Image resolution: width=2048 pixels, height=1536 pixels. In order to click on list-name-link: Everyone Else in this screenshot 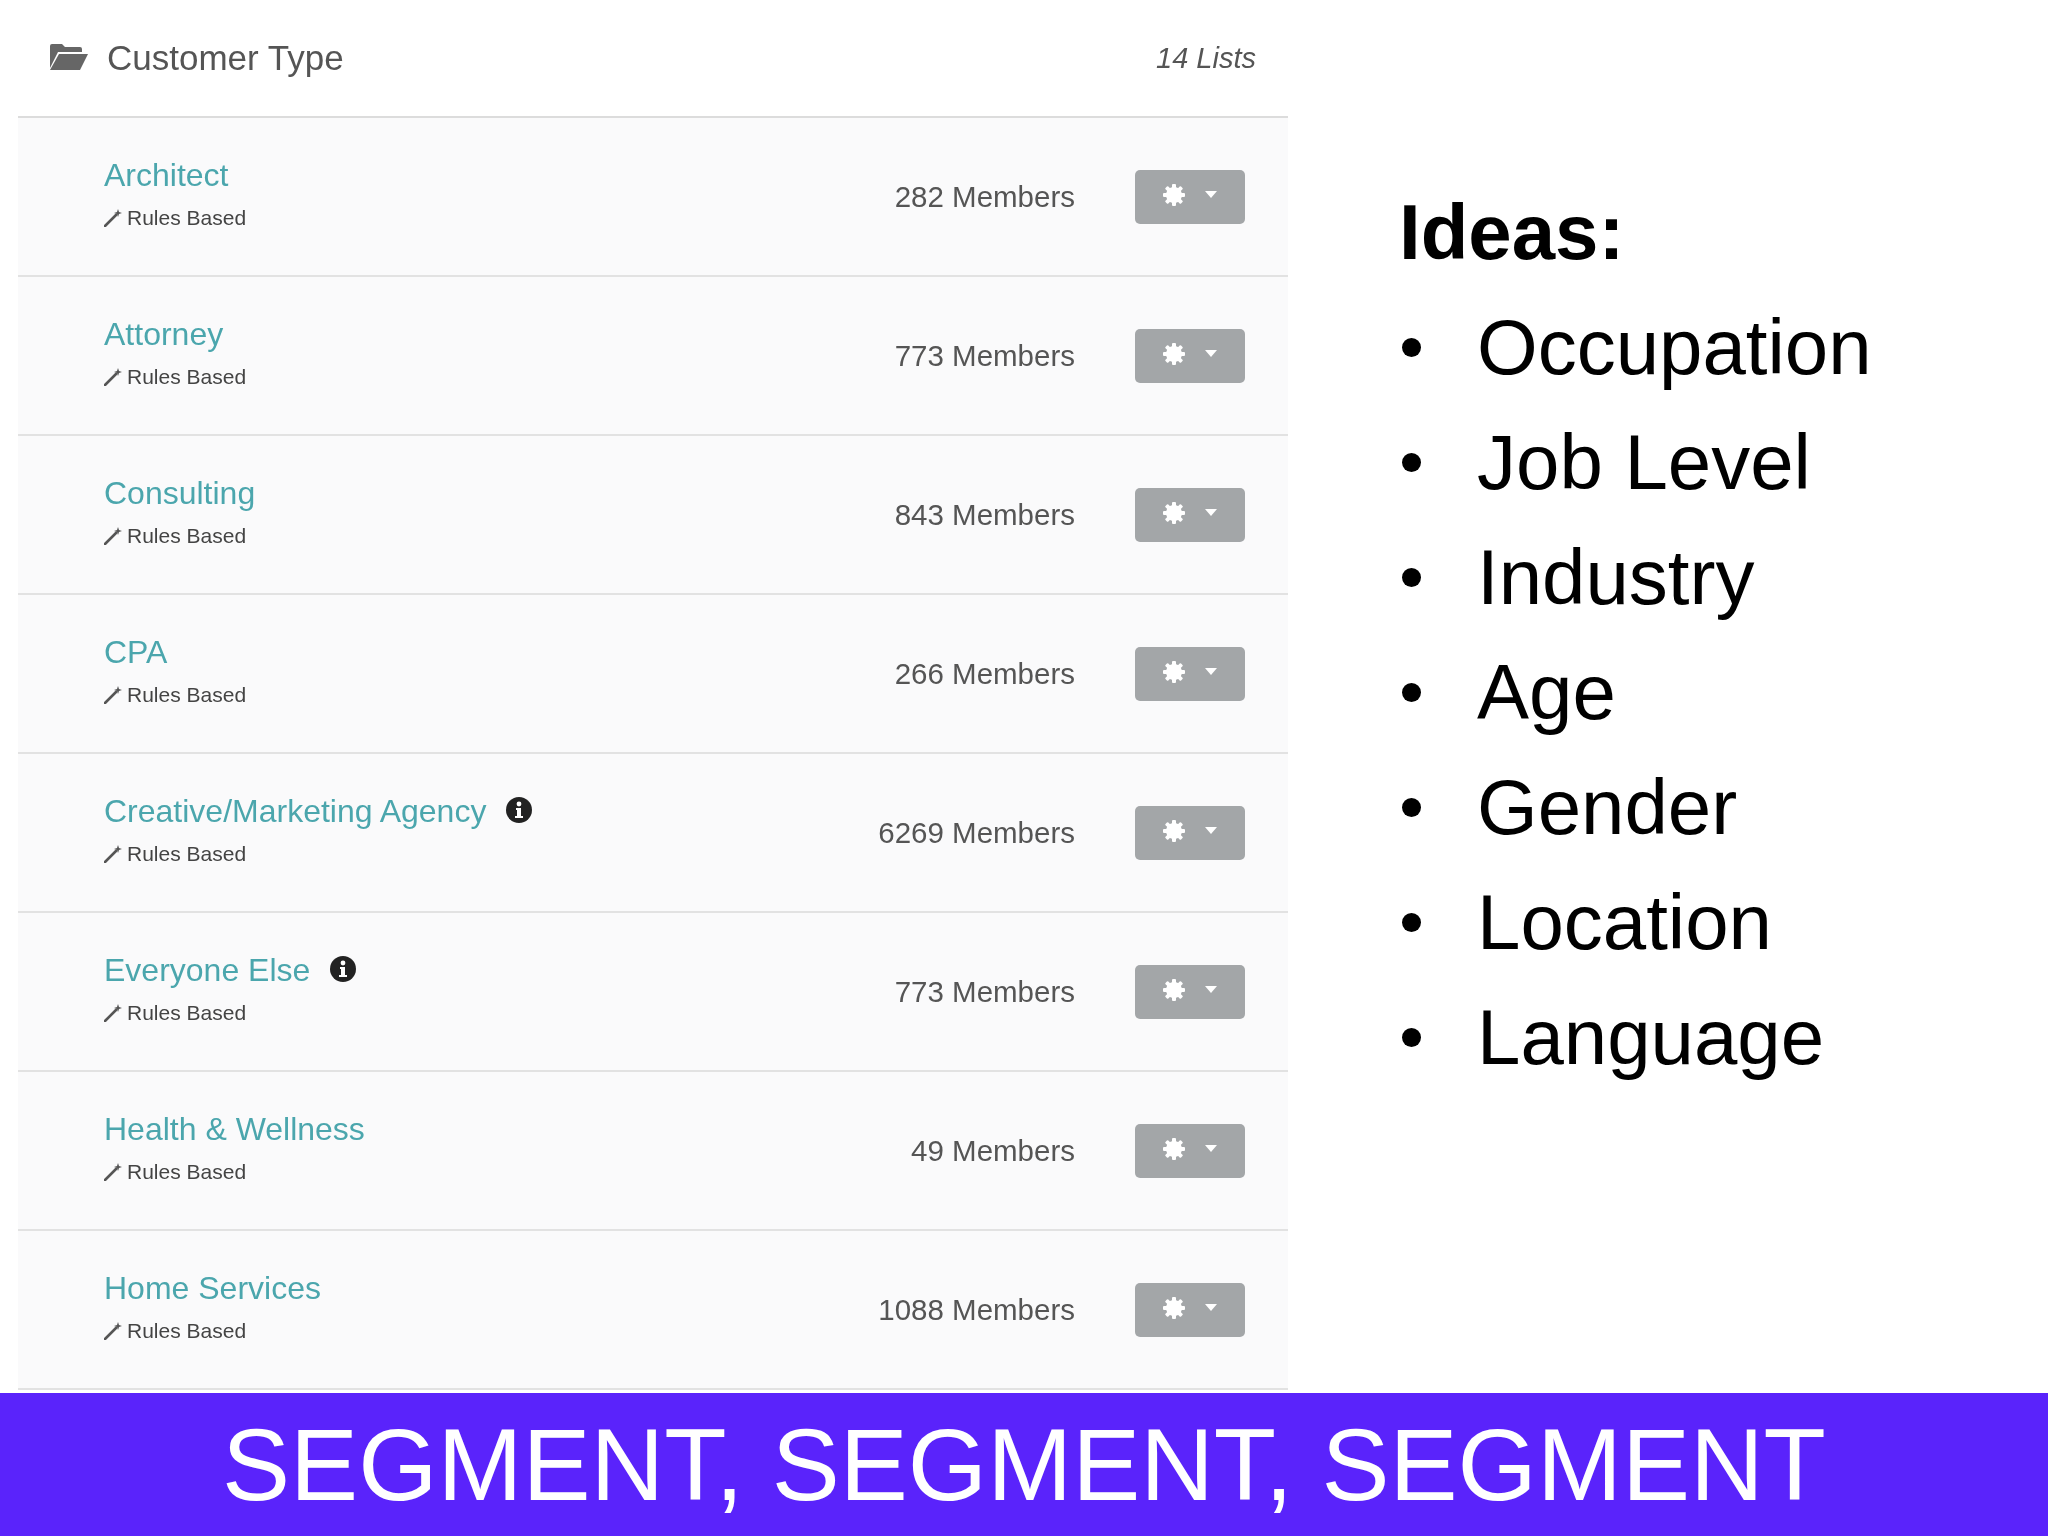, I will do `click(207, 970)`.